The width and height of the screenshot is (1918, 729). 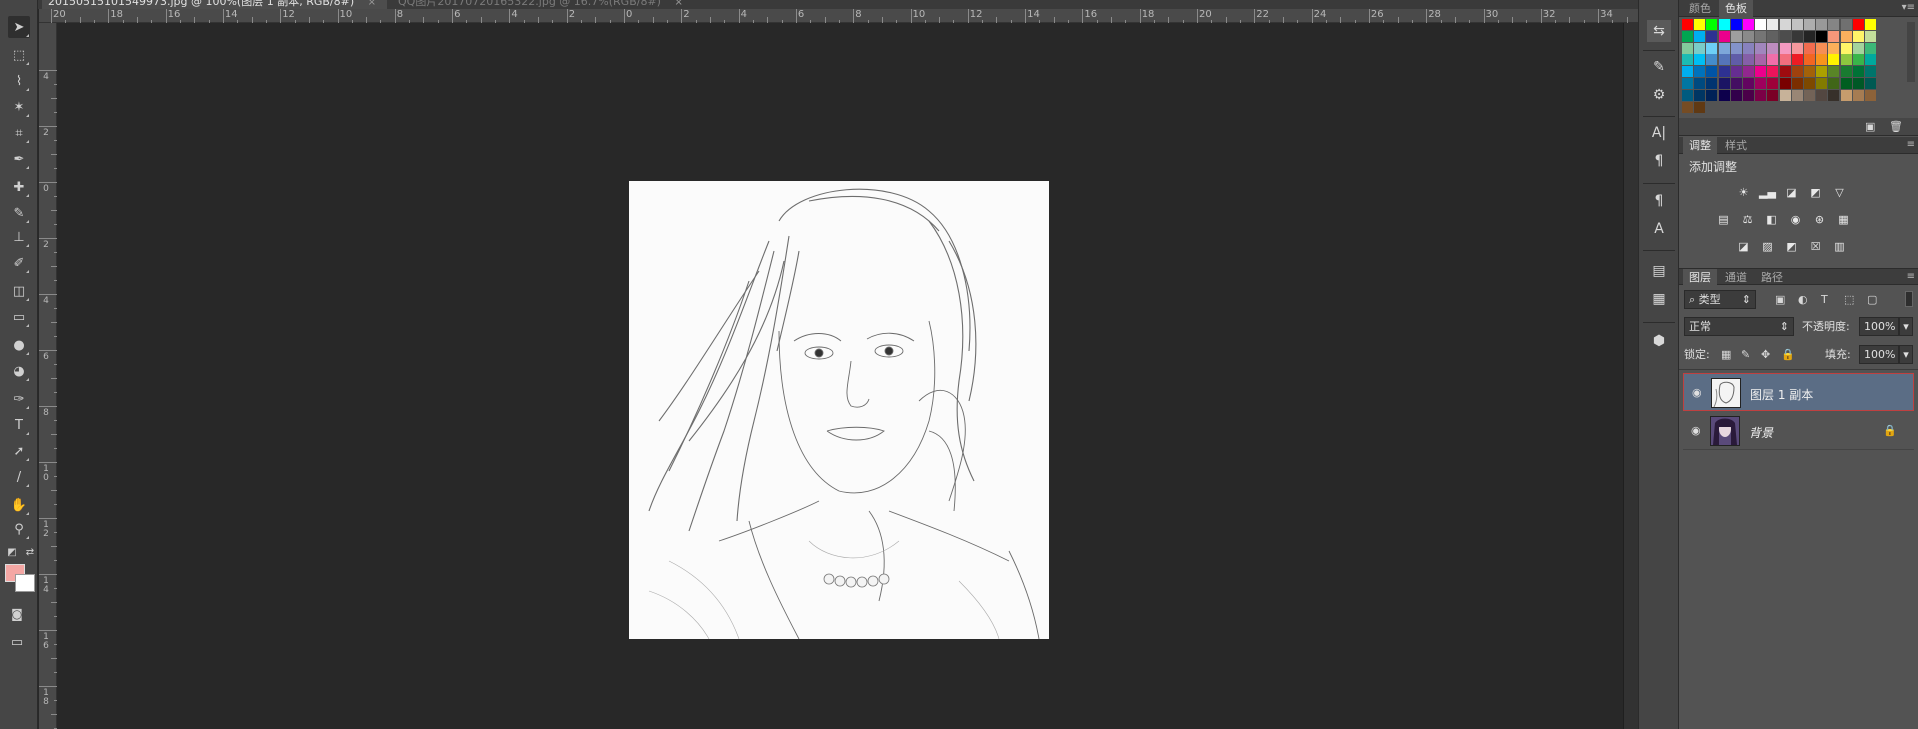 What do you see at coordinates (19, 399) in the screenshot?
I see `pen-tool-icon: ✑` at bounding box center [19, 399].